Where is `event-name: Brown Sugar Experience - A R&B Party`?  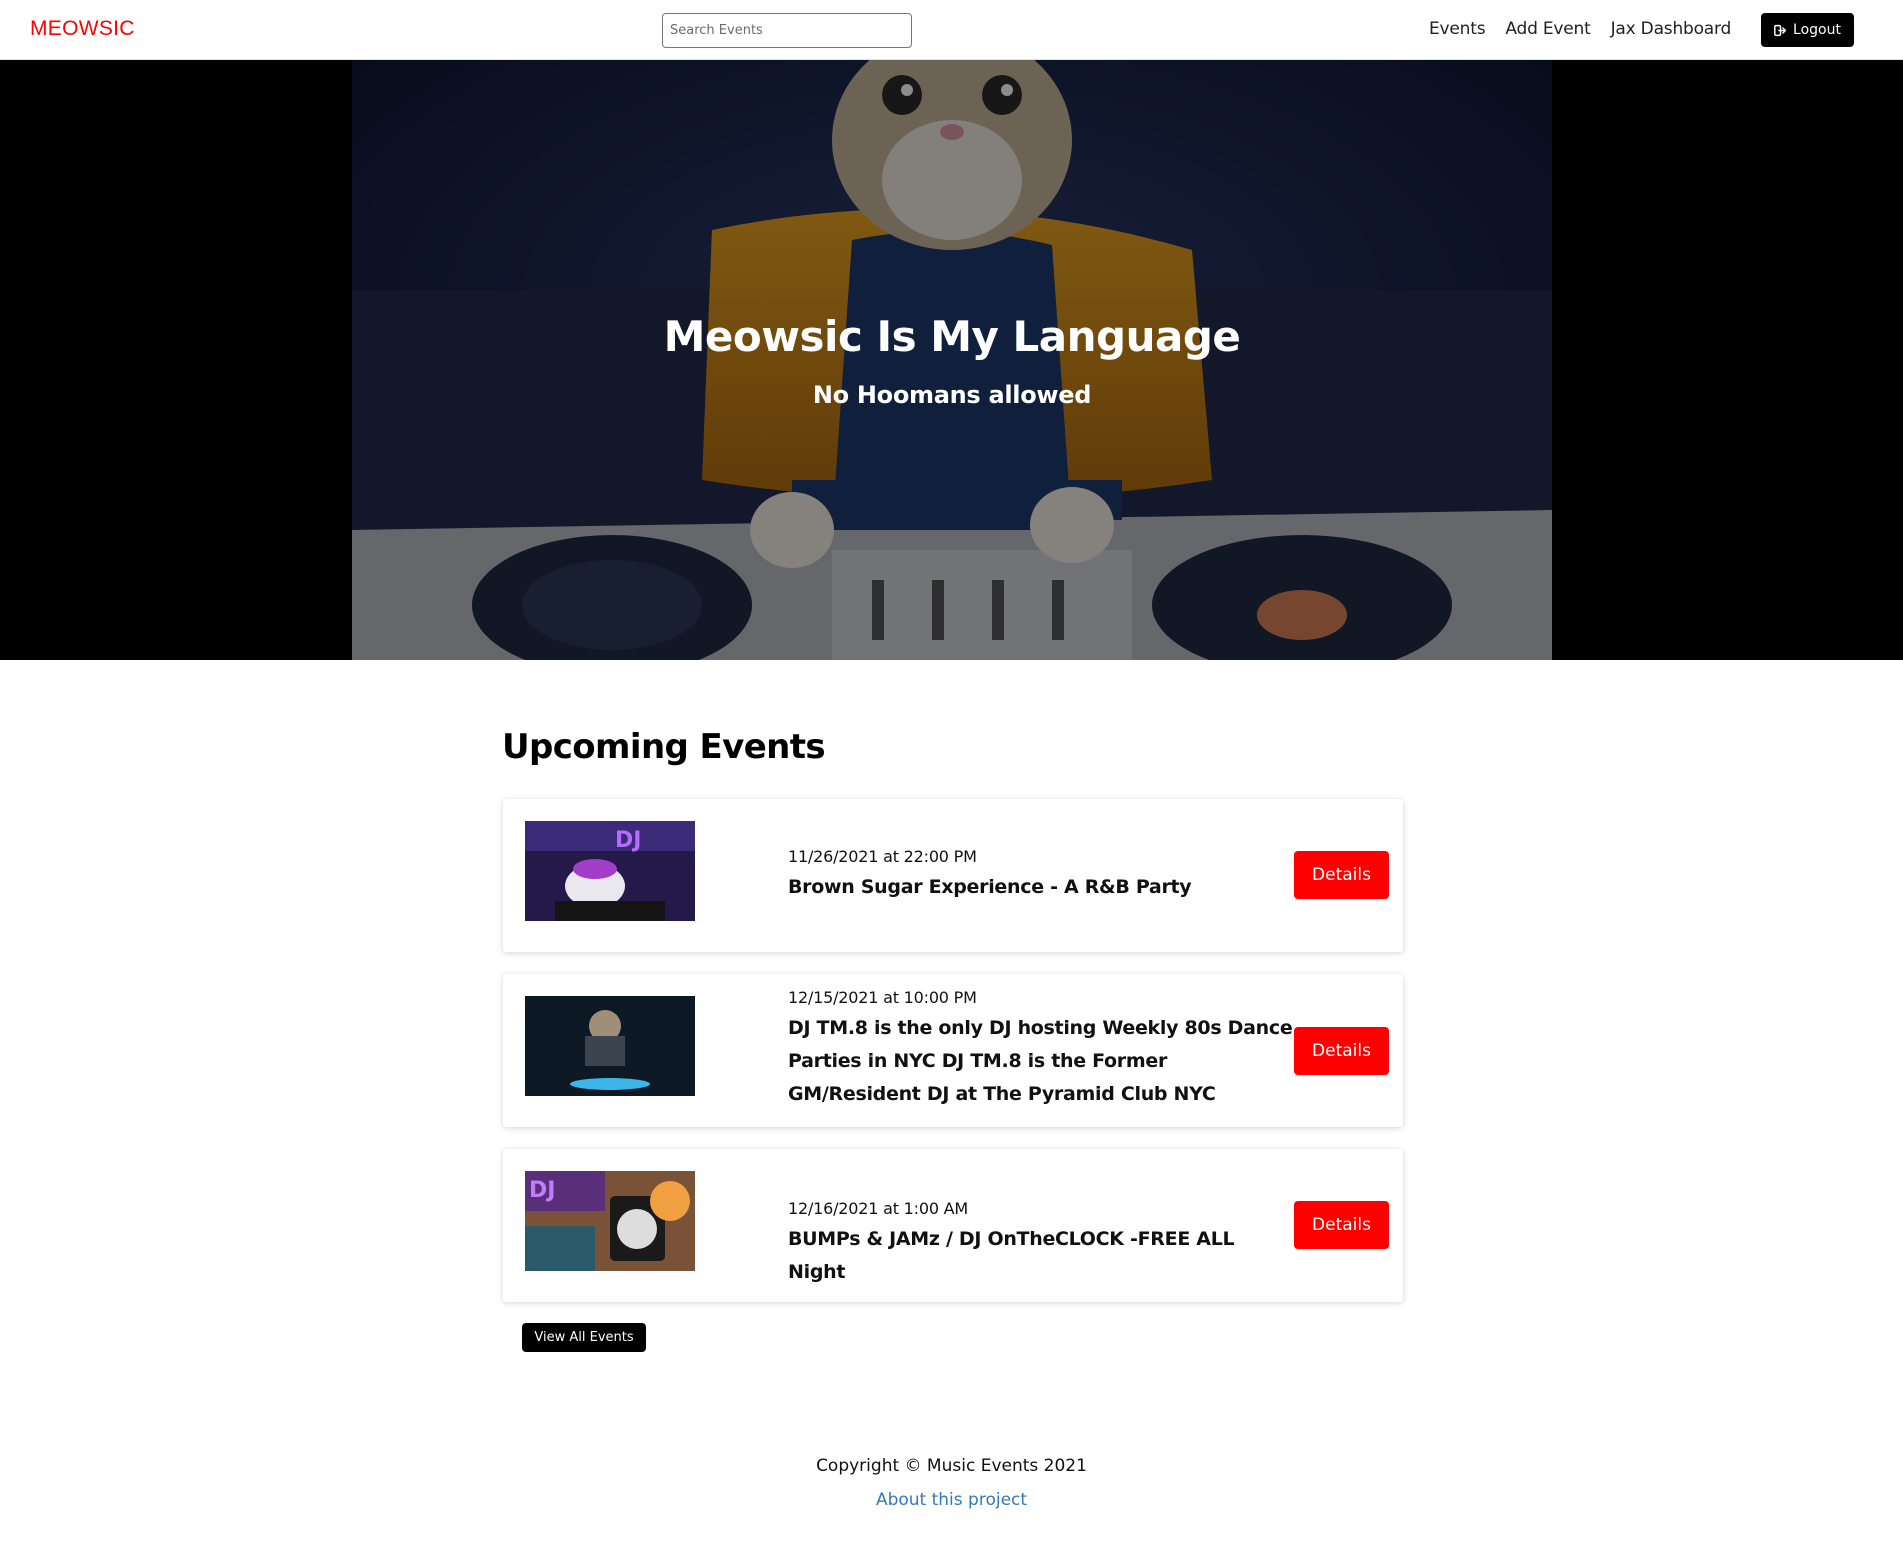
event-name: Brown Sugar Experience - A R&B Party is located at coordinates (990, 887).